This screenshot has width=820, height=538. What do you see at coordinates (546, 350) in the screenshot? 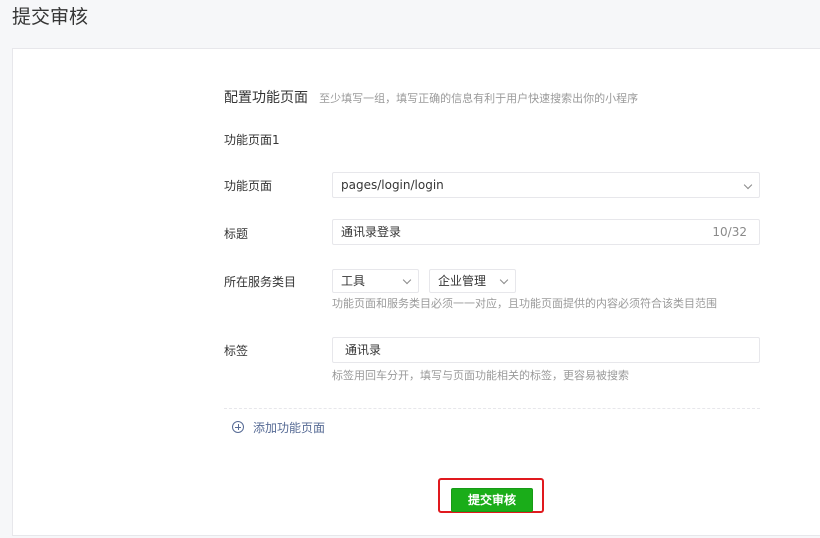
I see `tags-input: 通讯录` at bounding box center [546, 350].